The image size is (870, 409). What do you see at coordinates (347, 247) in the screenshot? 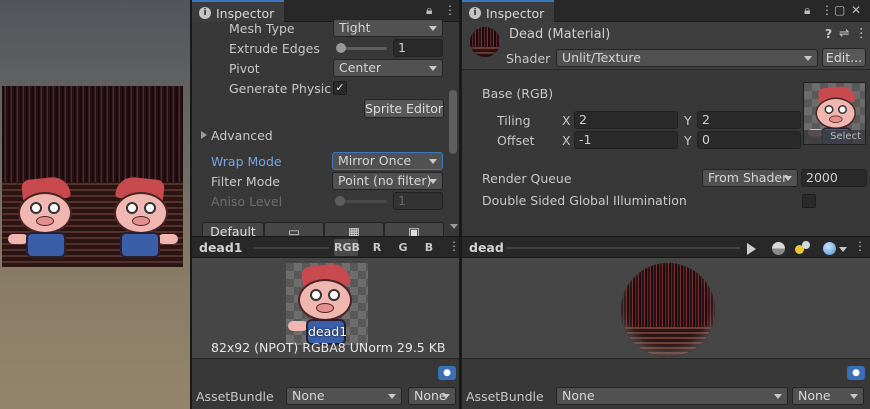
I see `channel-rgb-button: RGB` at bounding box center [347, 247].